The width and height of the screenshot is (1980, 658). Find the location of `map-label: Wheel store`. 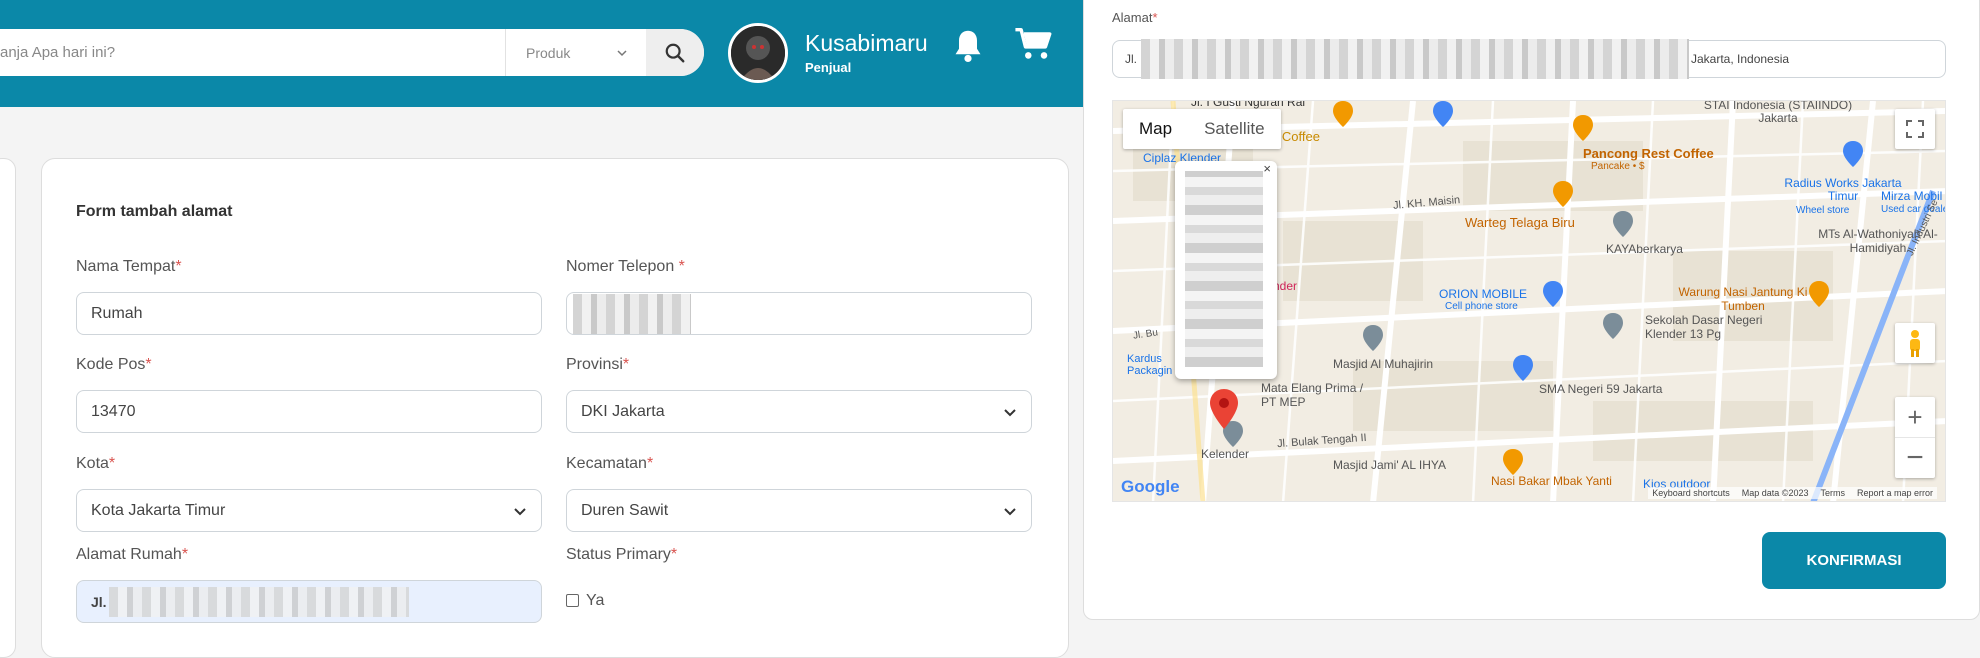

map-label: Wheel store is located at coordinates (1823, 210).